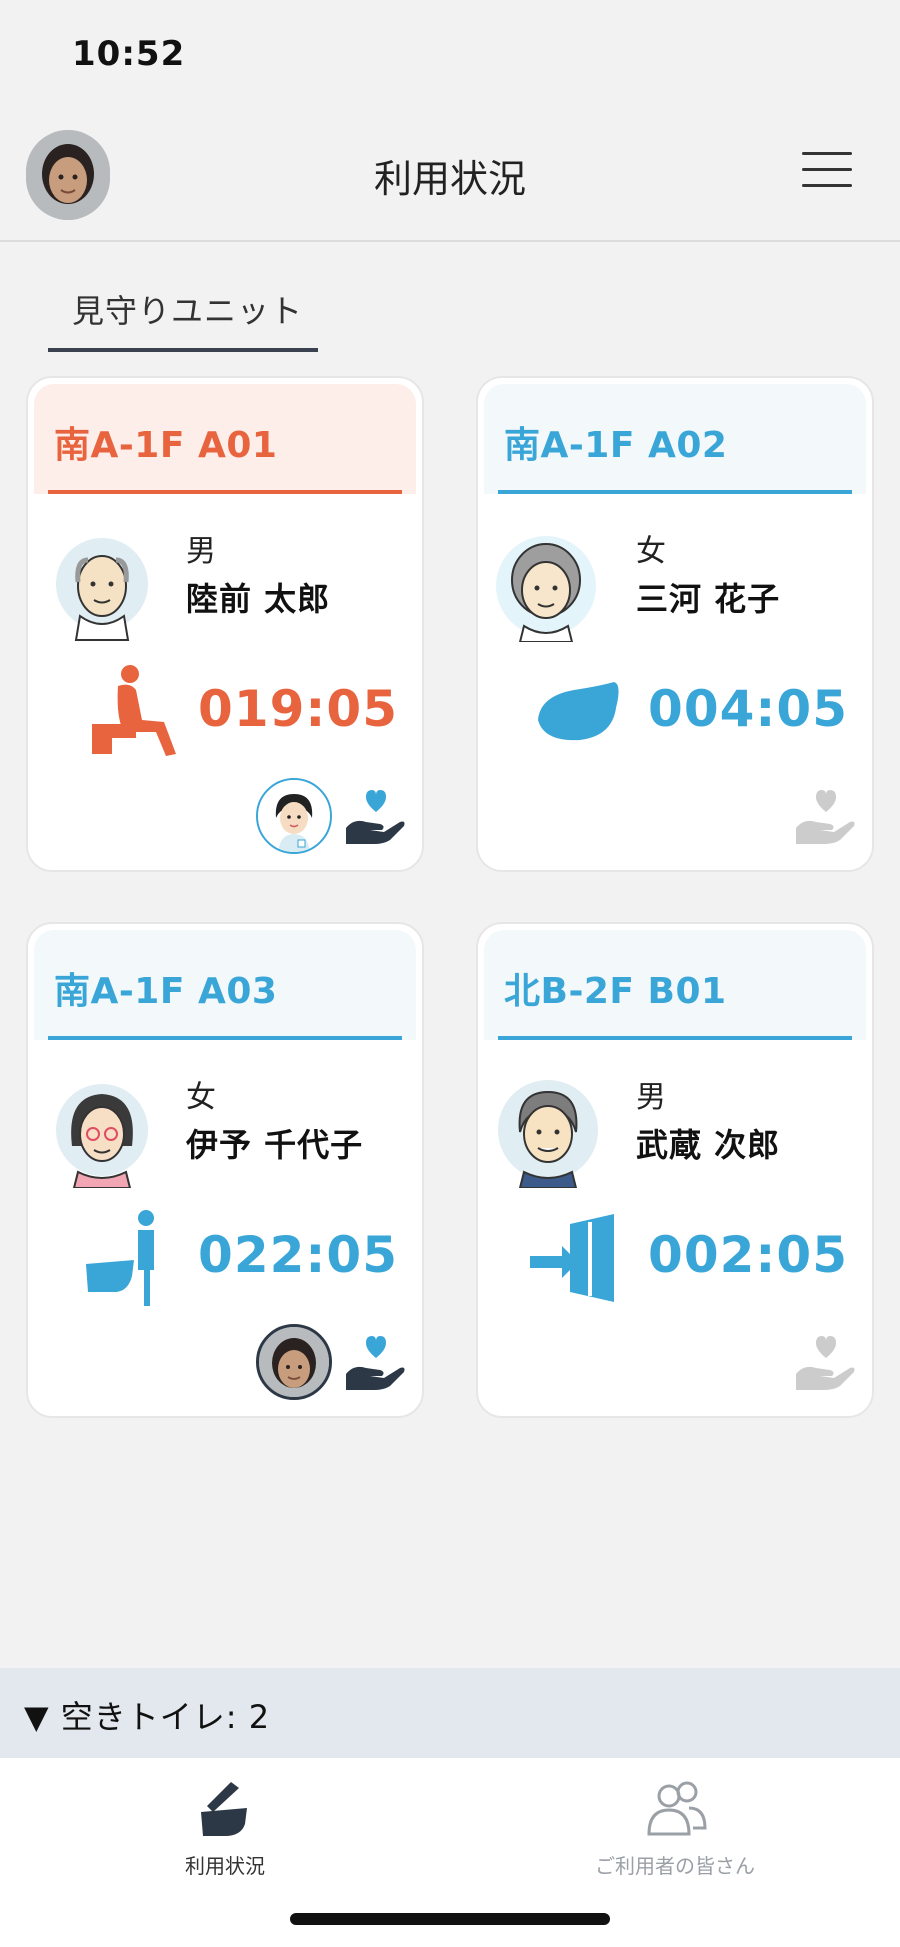  Describe the element at coordinates (675, 1170) in the screenshot. I see `room-card-b01: 北B-2F B01 男 武蔵 次郎 002:05` at that location.